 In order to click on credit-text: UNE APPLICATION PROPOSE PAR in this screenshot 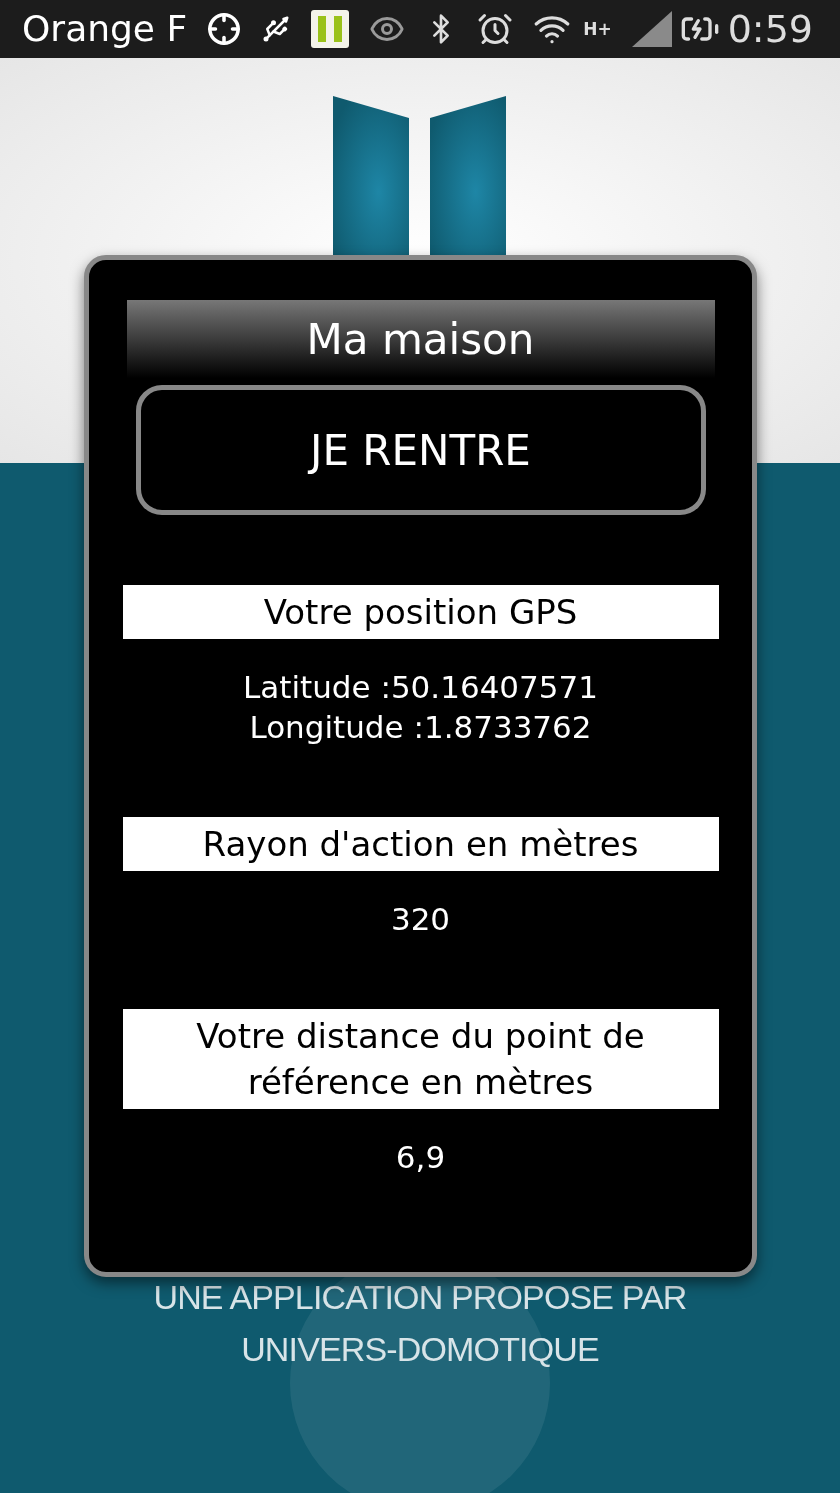, I will do `click(420, 1297)`.